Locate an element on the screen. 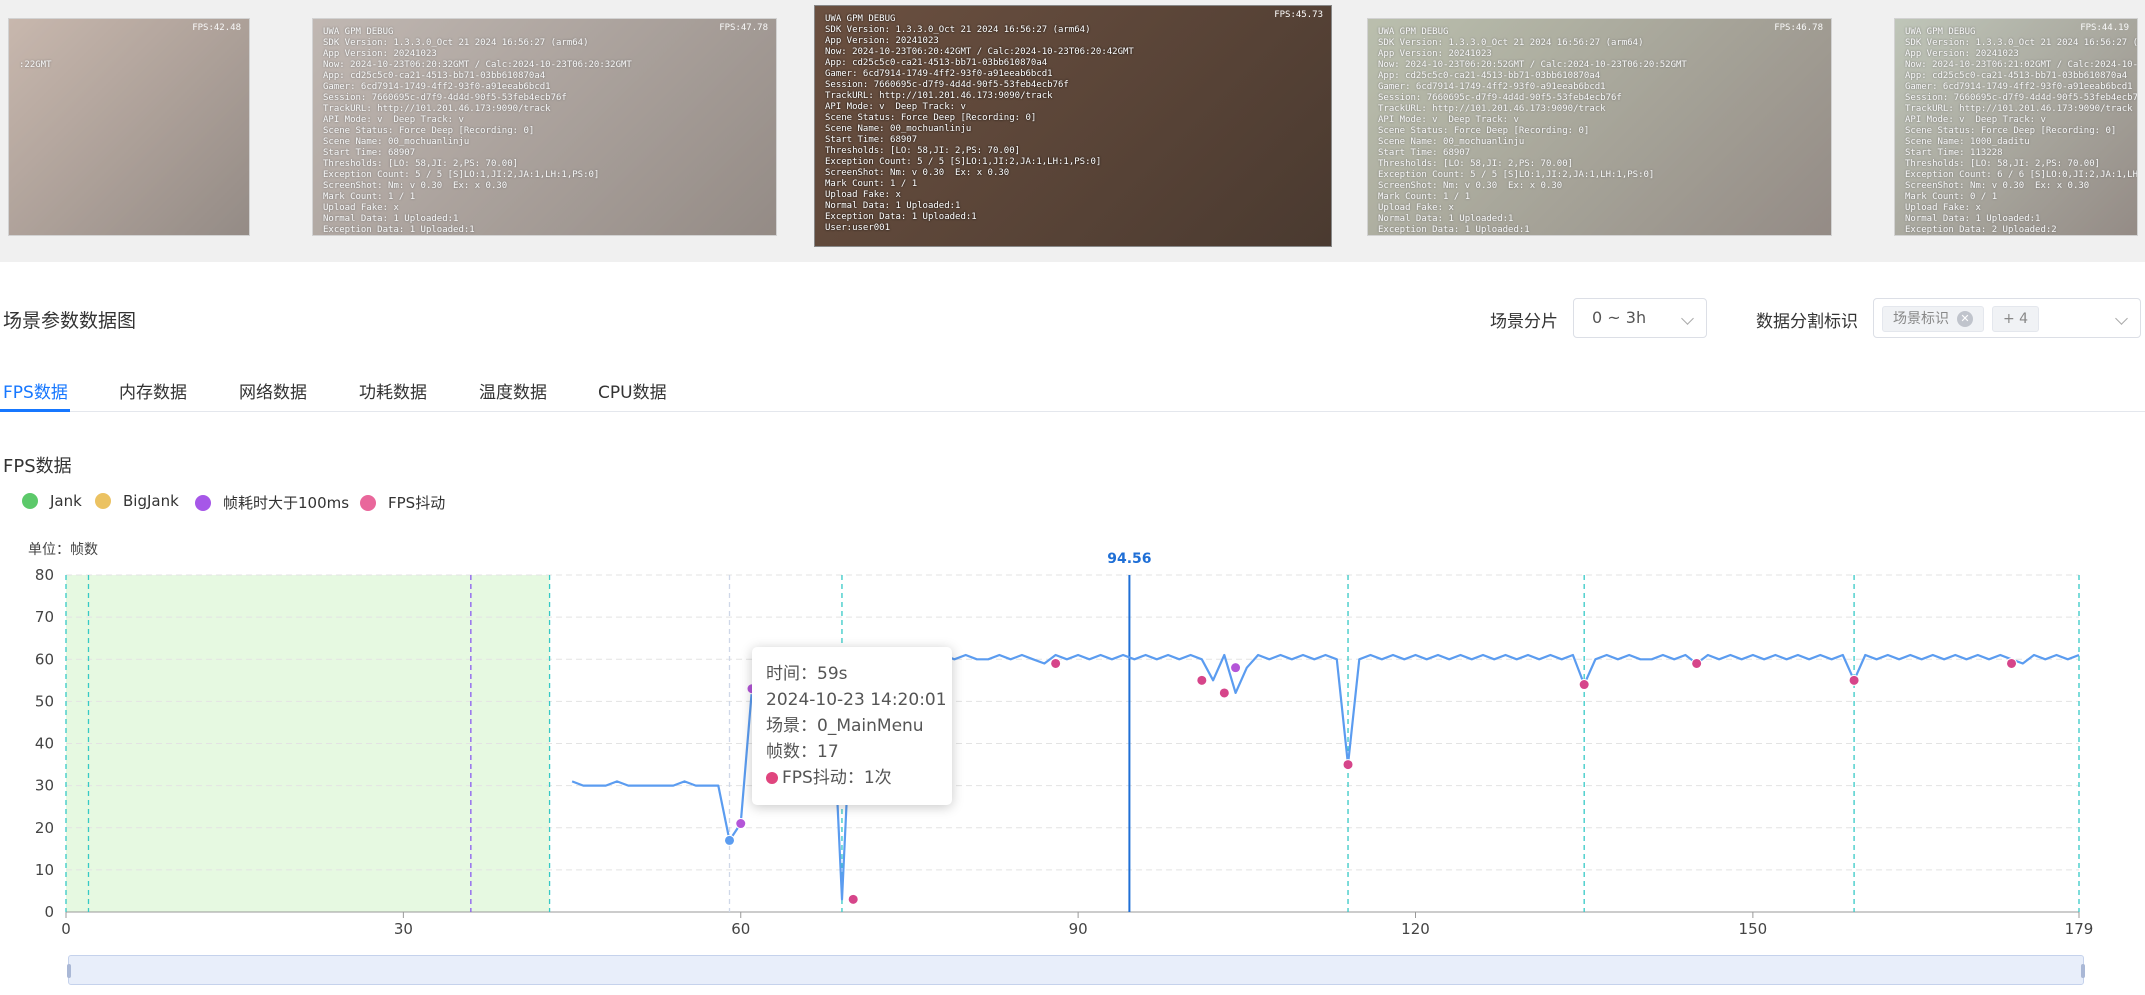 This screenshot has height=995, width=2145. active-tab-indicator is located at coordinates (35, 410).